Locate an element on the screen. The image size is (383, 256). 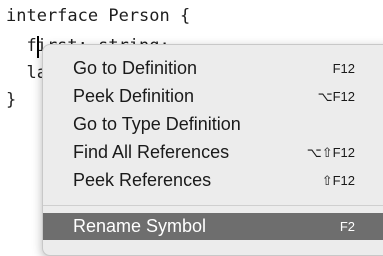
menu-separator is located at coordinates (213, 205).